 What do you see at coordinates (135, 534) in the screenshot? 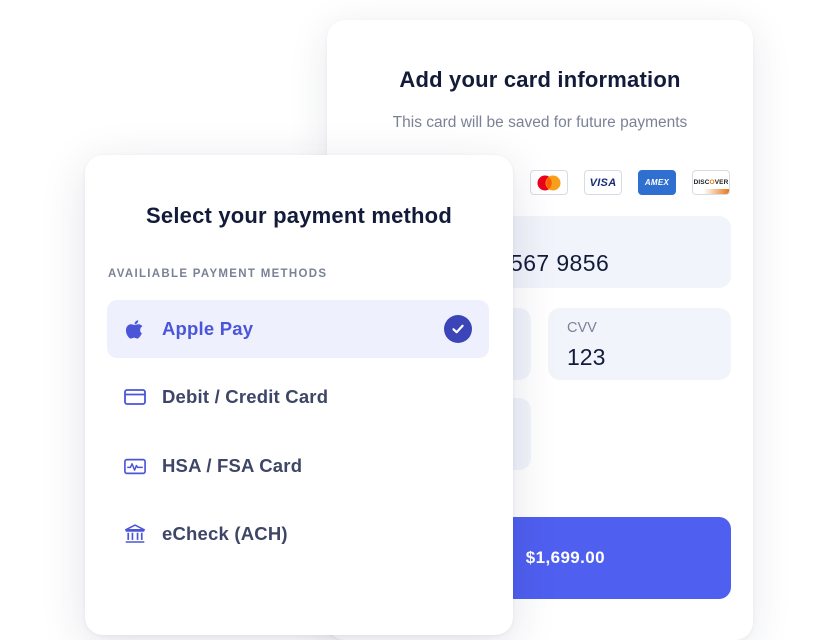
I see `bank-icon` at bounding box center [135, 534].